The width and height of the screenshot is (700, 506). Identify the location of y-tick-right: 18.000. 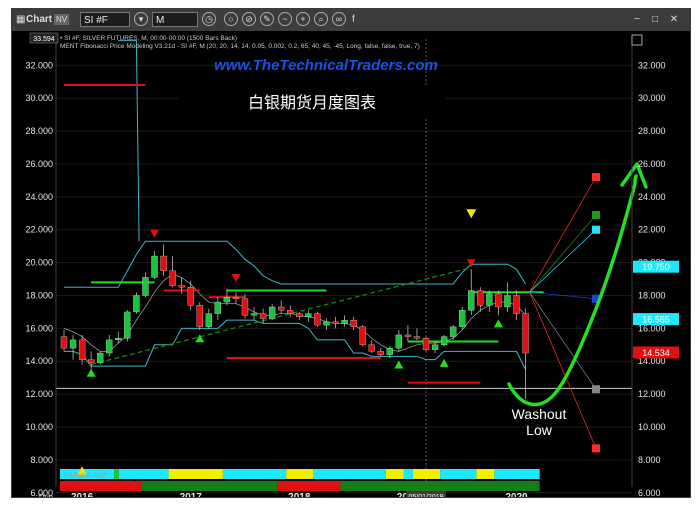
(652, 295).